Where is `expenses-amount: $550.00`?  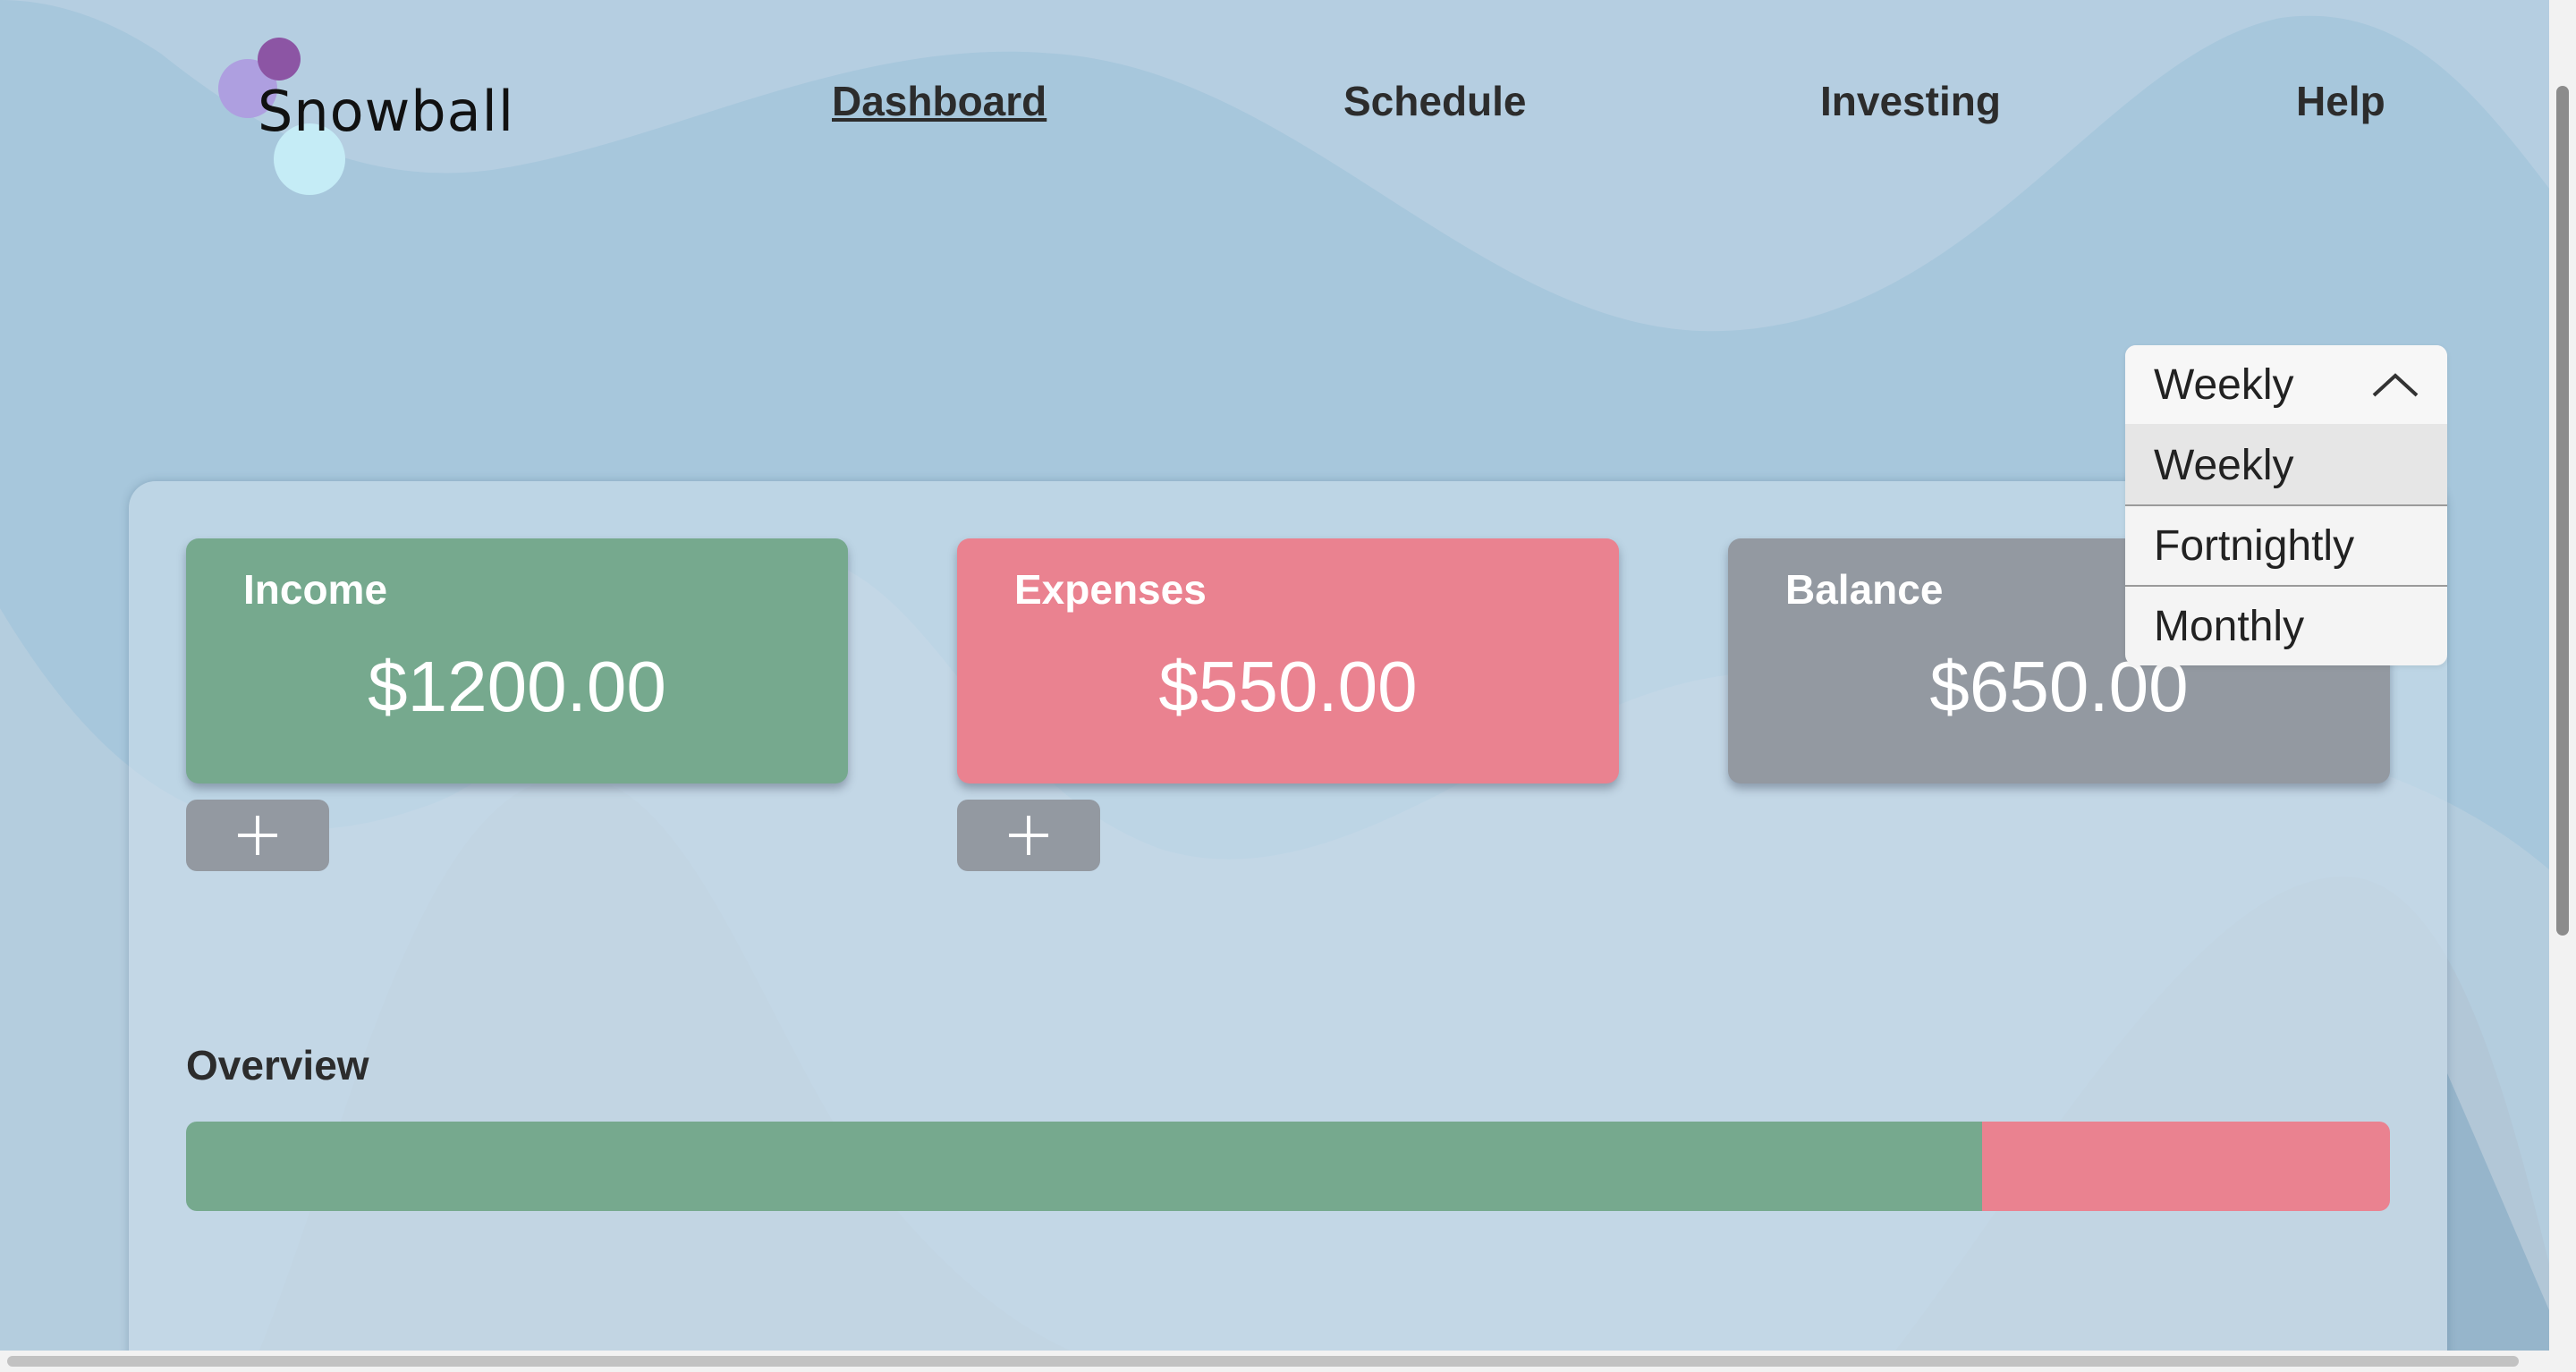 expenses-amount: $550.00 is located at coordinates (1288, 686).